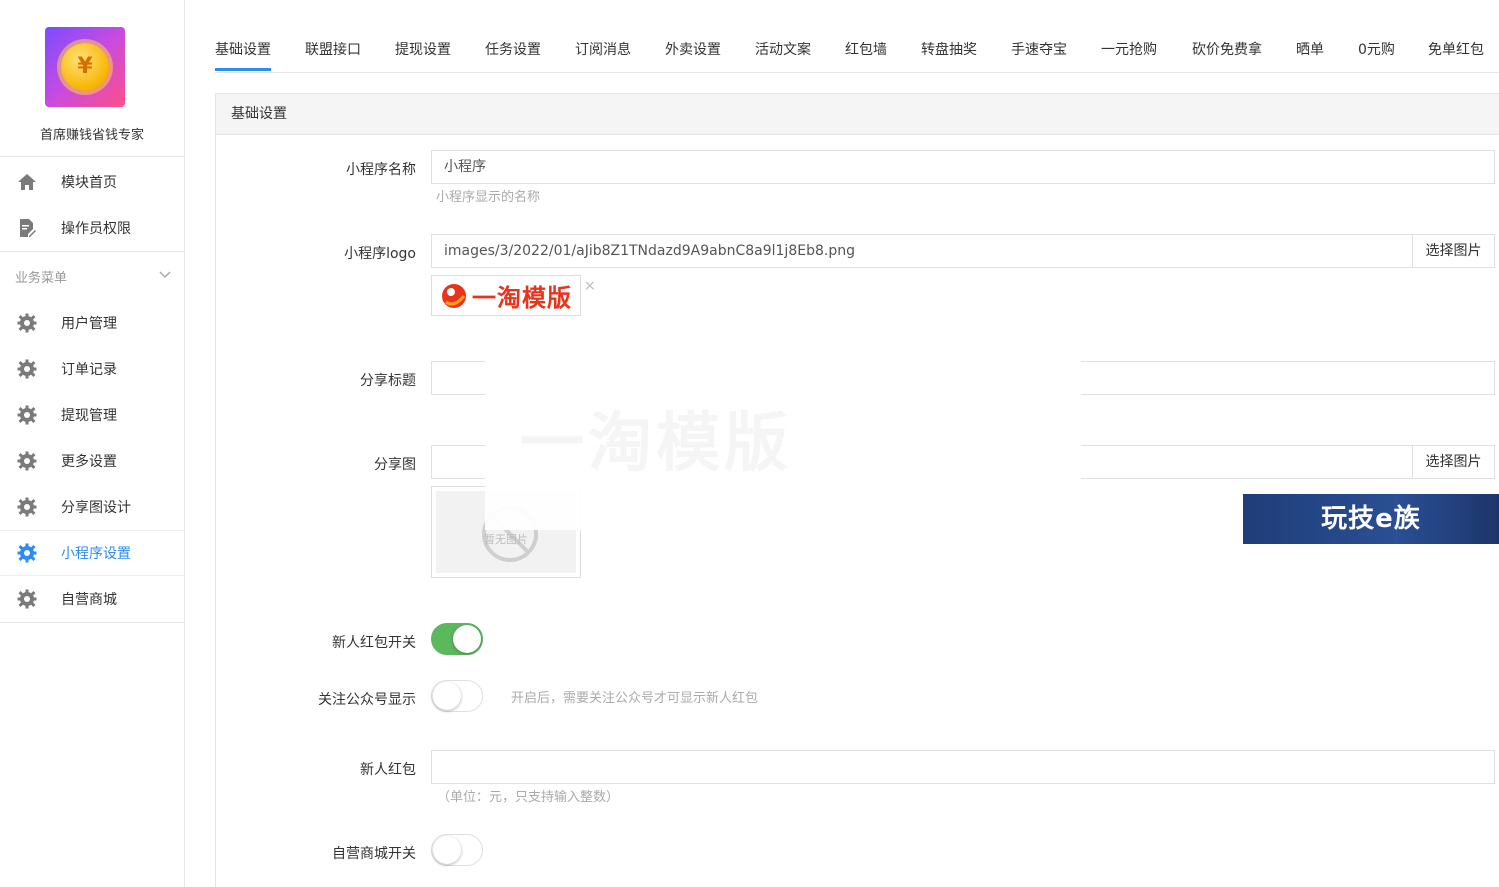  Describe the element at coordinates (949, 49) in the screenshot. I see `tab-wheel-lottery: 转盘抽奖` at that location.